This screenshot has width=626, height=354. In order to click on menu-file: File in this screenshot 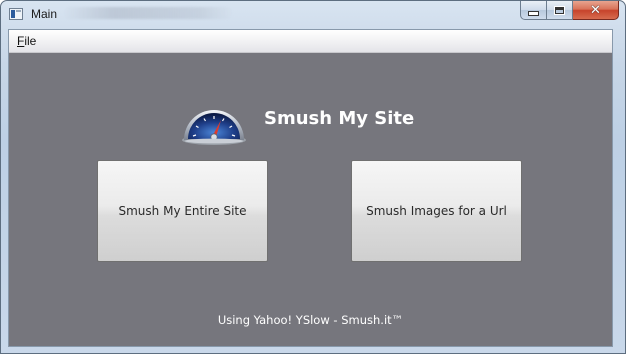, I will do `click(26, 41)`.